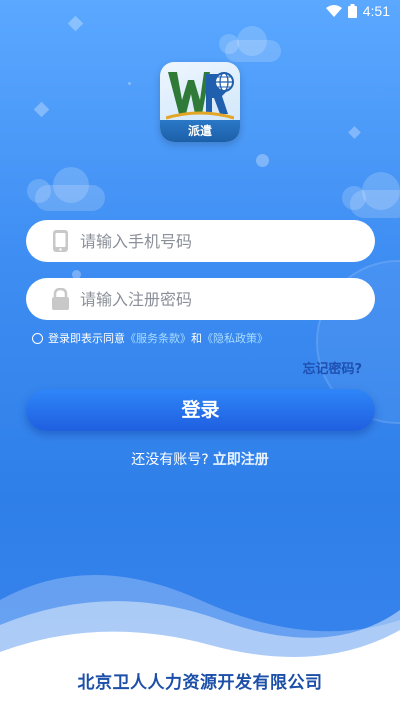 Image resolution: width=400 pixels, height=711 pixels. I want to click on logo-mark-icon, so click(200, 96).